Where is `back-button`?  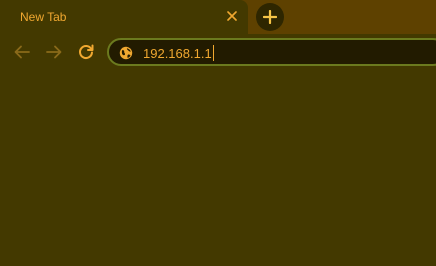 back-button is located at coordinates (22, 52).